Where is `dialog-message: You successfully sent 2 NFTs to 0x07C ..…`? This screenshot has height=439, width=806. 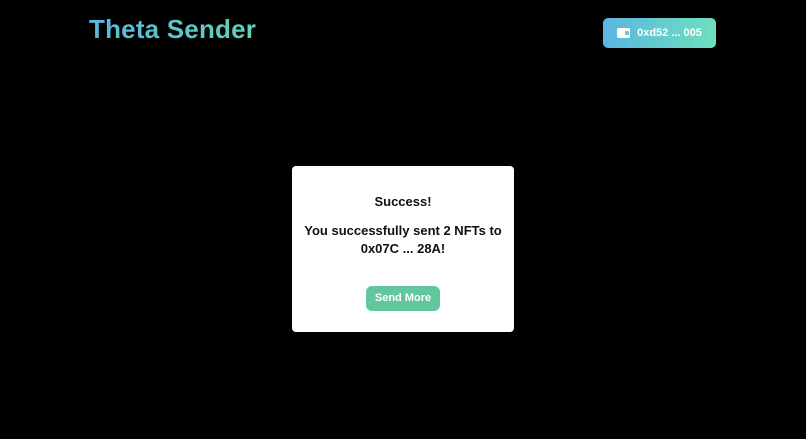
dialog-message: You successfully sent 2 NFTs to 0x07C ..… is located at coordinates (403, 239).